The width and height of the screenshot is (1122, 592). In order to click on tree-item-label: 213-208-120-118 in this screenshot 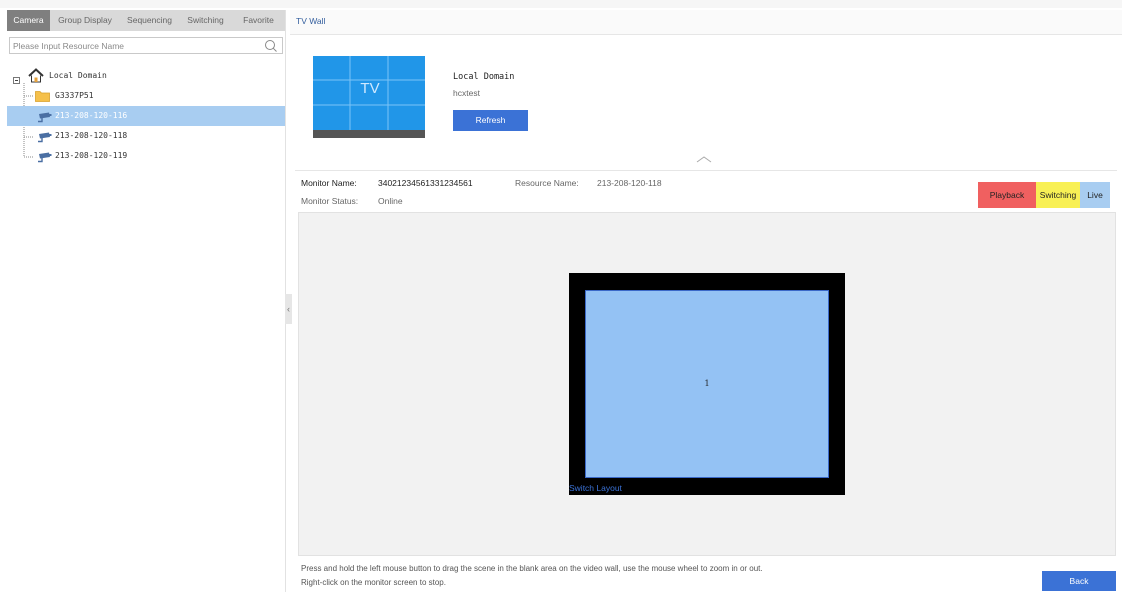, I will do `click(91, 135)`.